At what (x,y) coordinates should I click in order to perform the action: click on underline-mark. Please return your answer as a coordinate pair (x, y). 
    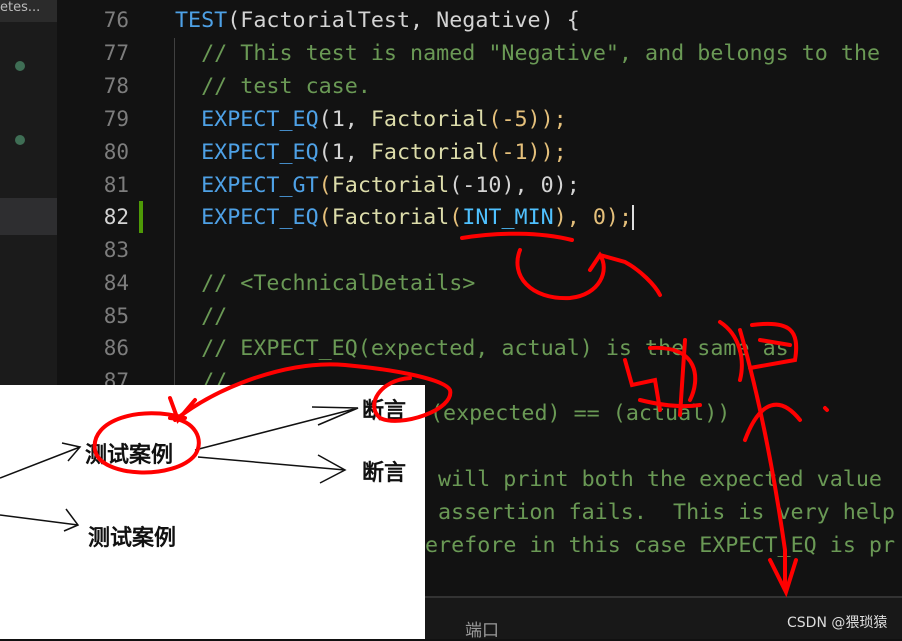
    Looking at the image, I should click on (517, 236).